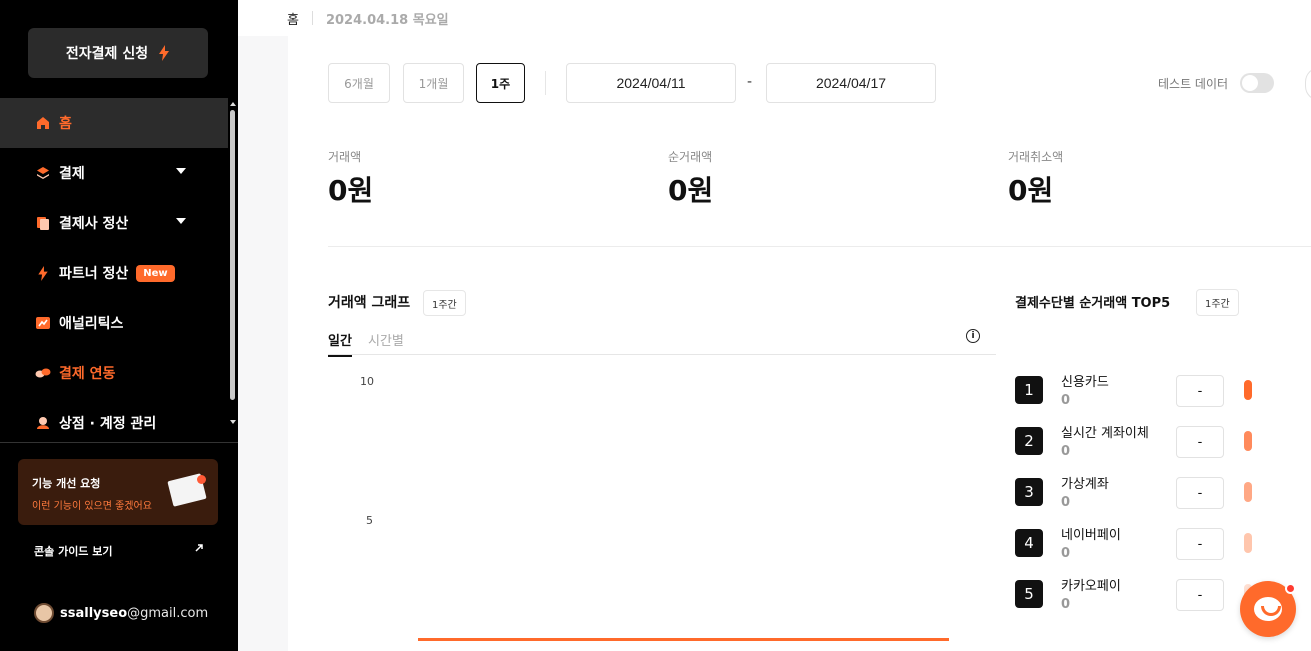  I want to click on section-divider, so click(819, 246).